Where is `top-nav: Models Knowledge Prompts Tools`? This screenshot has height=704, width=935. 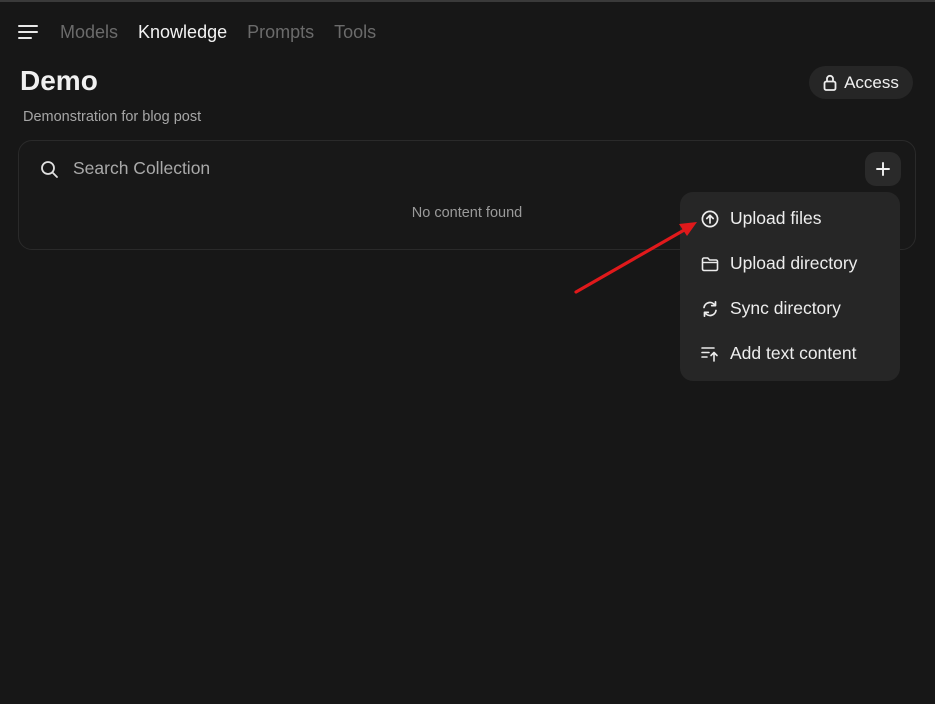 top-nav: Models Knowledge Prompts Tools is located at coordinates (207, 32).